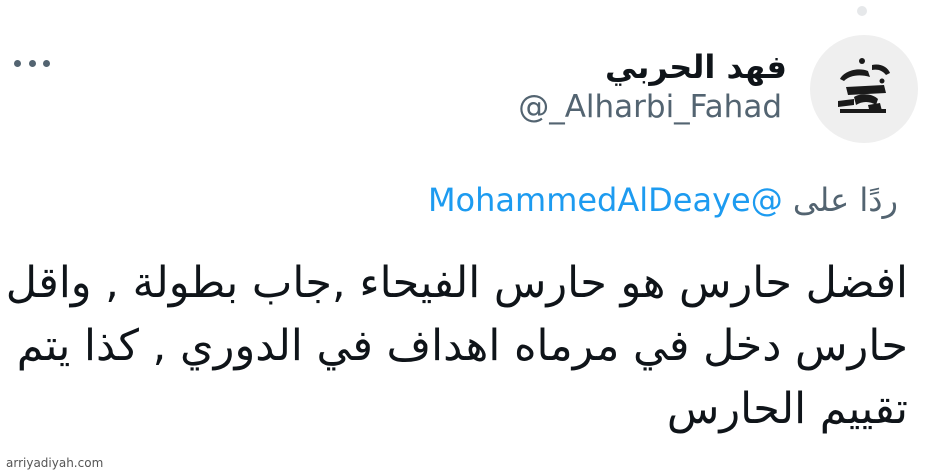  What do you see at coordinates (605, 200) in the screenshot?
I see `reply-to-user-link: @MohammedAlDeaye` at bounding box center [605, 200].